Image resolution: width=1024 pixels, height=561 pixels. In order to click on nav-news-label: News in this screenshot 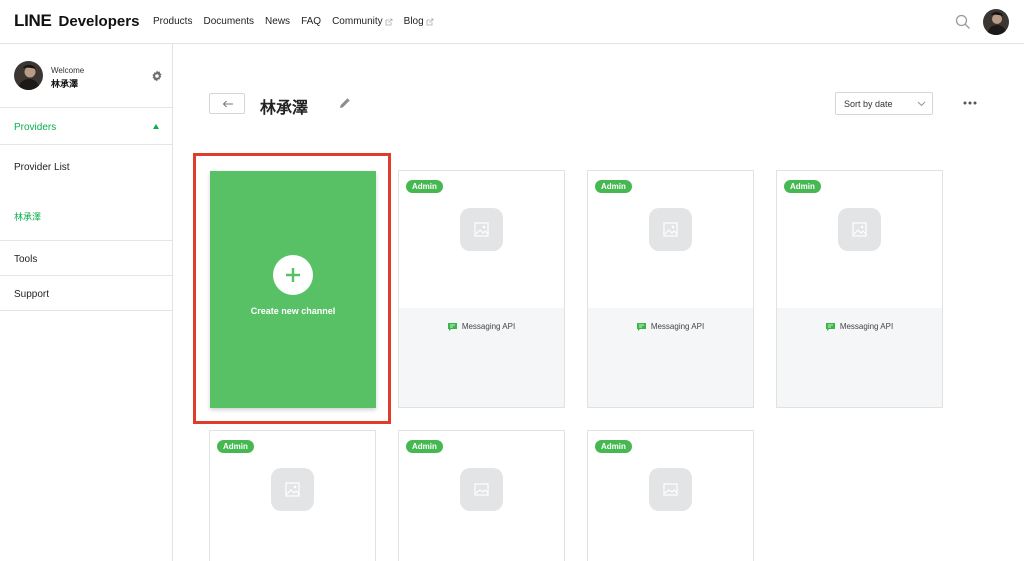, I will do `click(278, 21)`.